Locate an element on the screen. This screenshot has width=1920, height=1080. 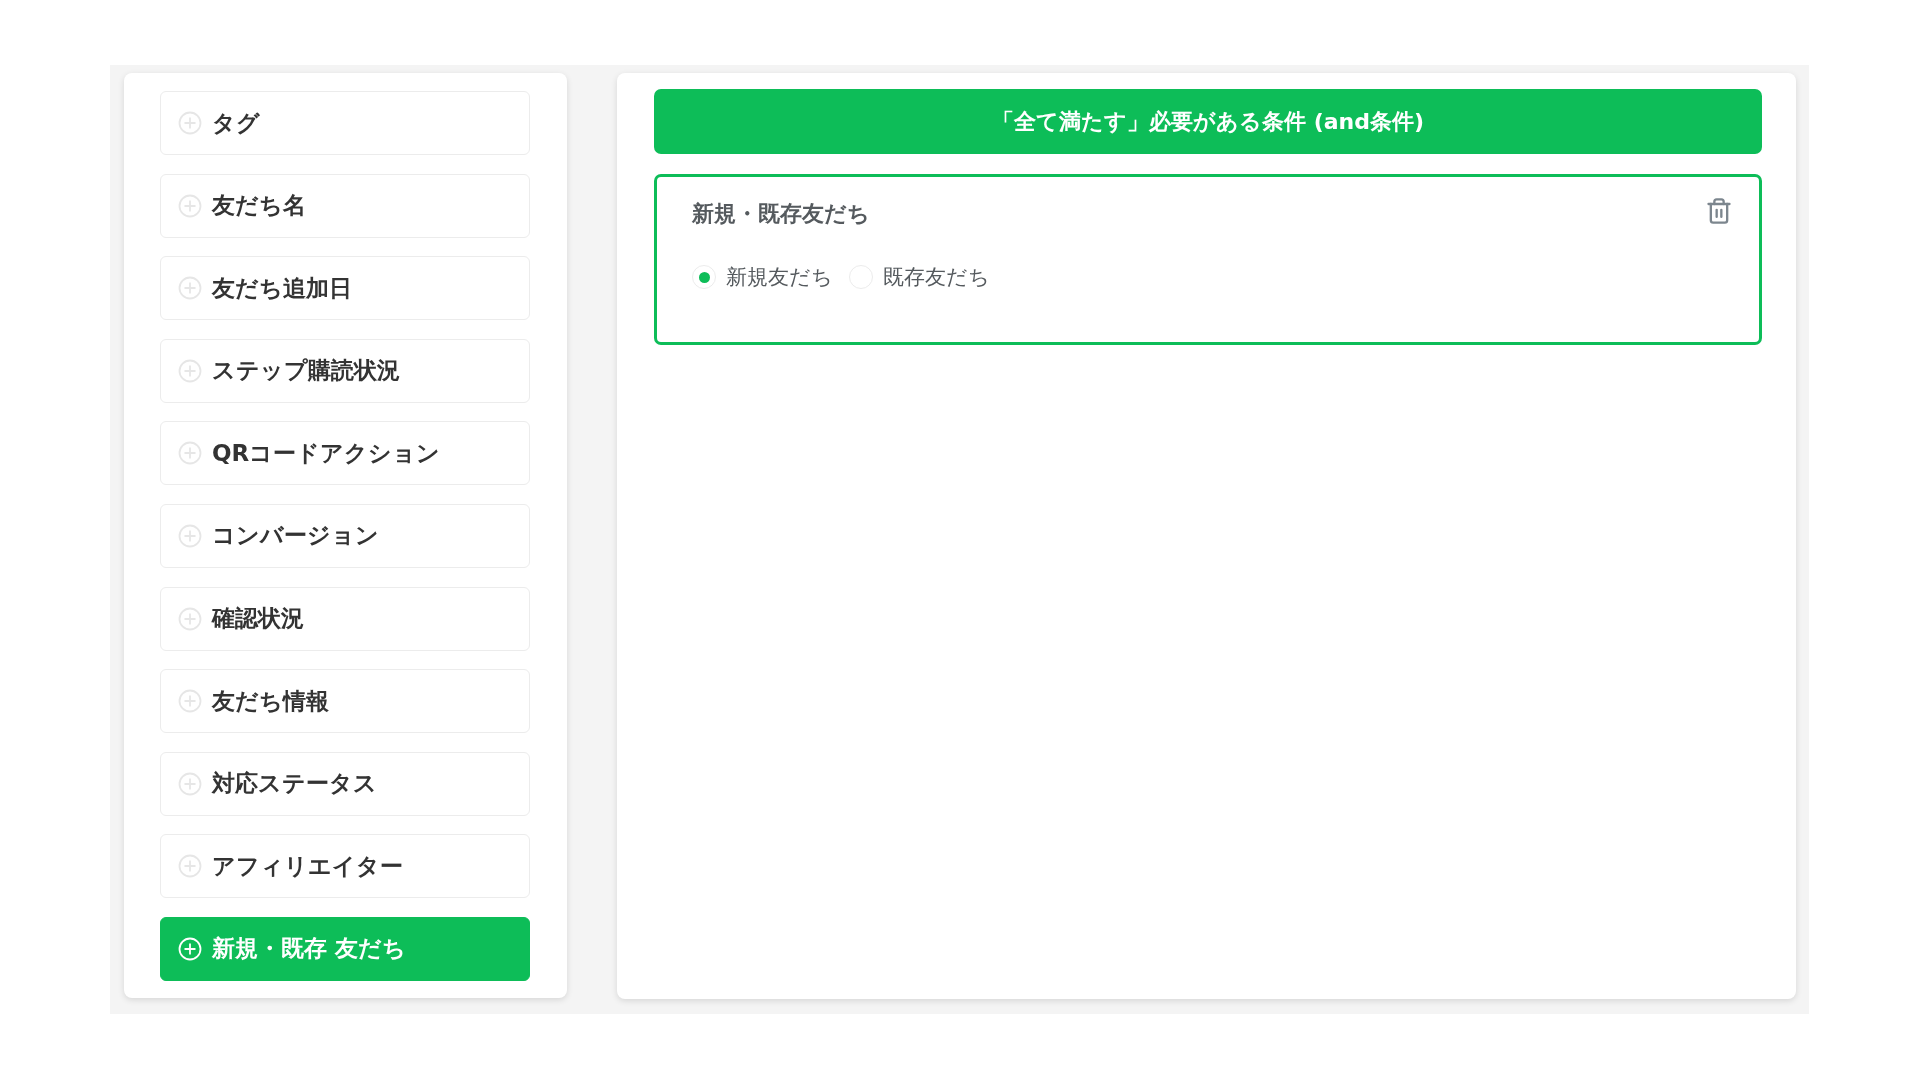
condition-title: 新規・既存友だち is located at coordinates (781, 214).